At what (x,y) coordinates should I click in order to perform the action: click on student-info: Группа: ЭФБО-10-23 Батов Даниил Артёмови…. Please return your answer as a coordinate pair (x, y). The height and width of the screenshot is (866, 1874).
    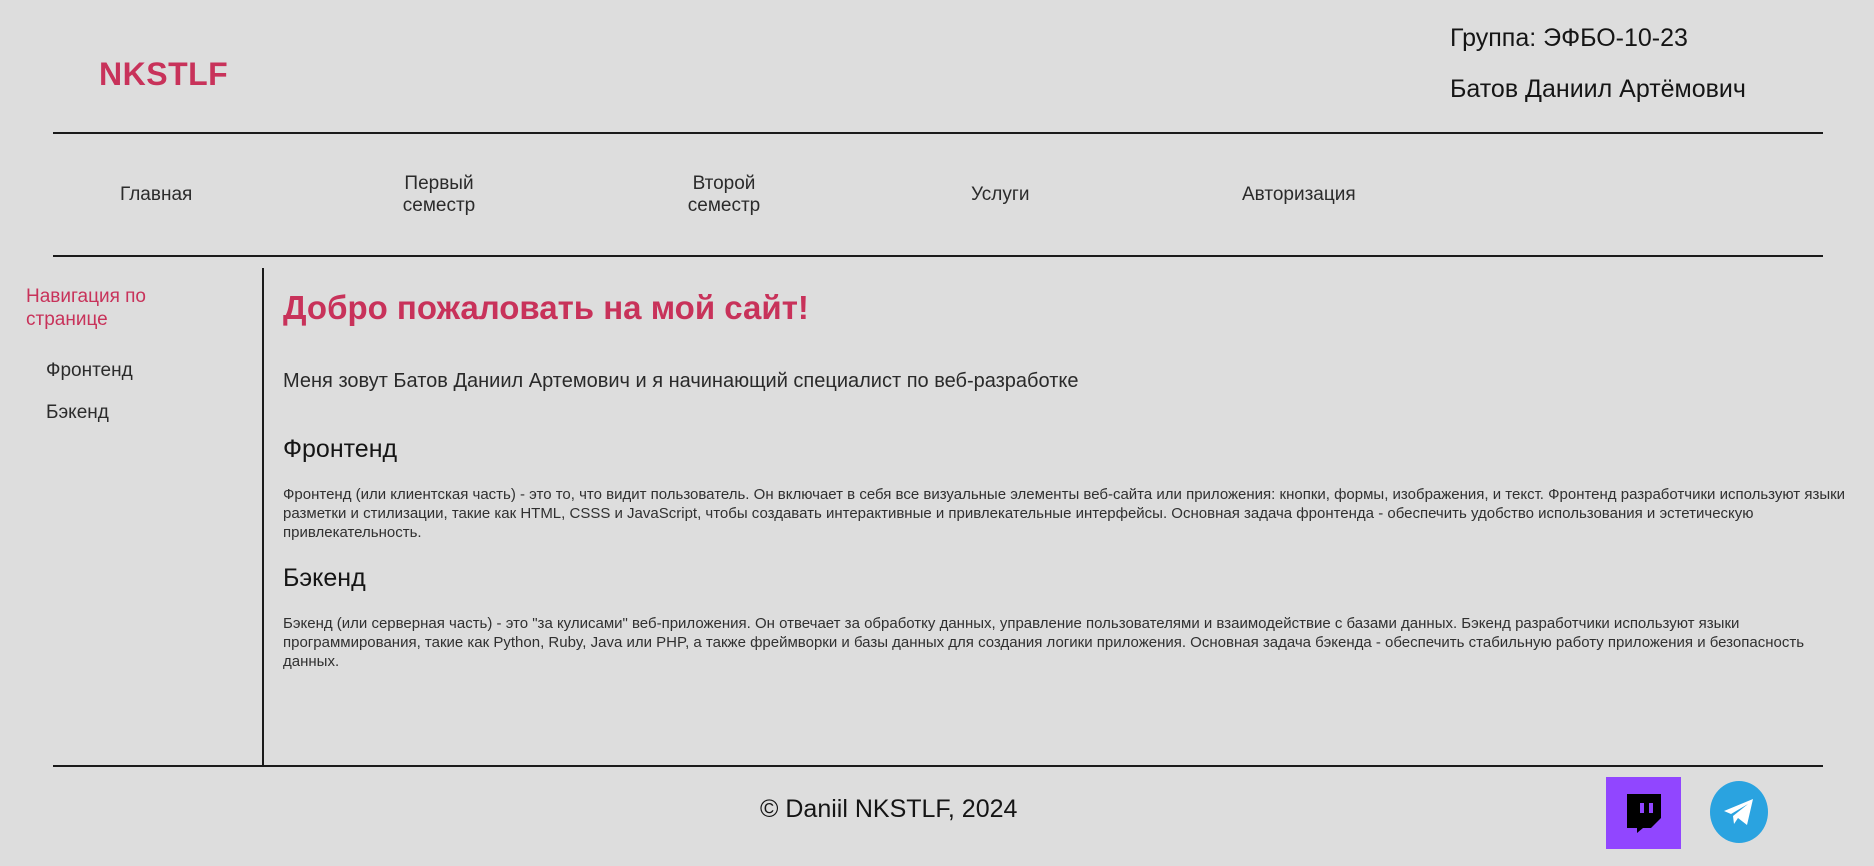
    Looking at the image, I should click on (1598, 64).